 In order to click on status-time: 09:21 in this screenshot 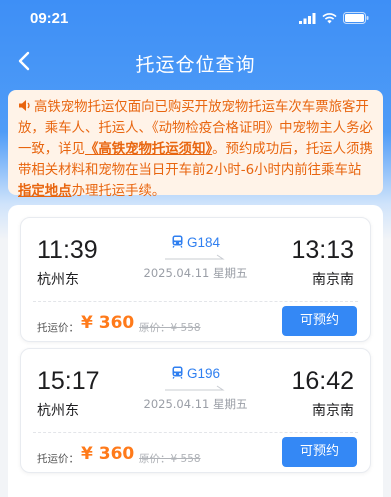, I will do `click(49, 18)`.